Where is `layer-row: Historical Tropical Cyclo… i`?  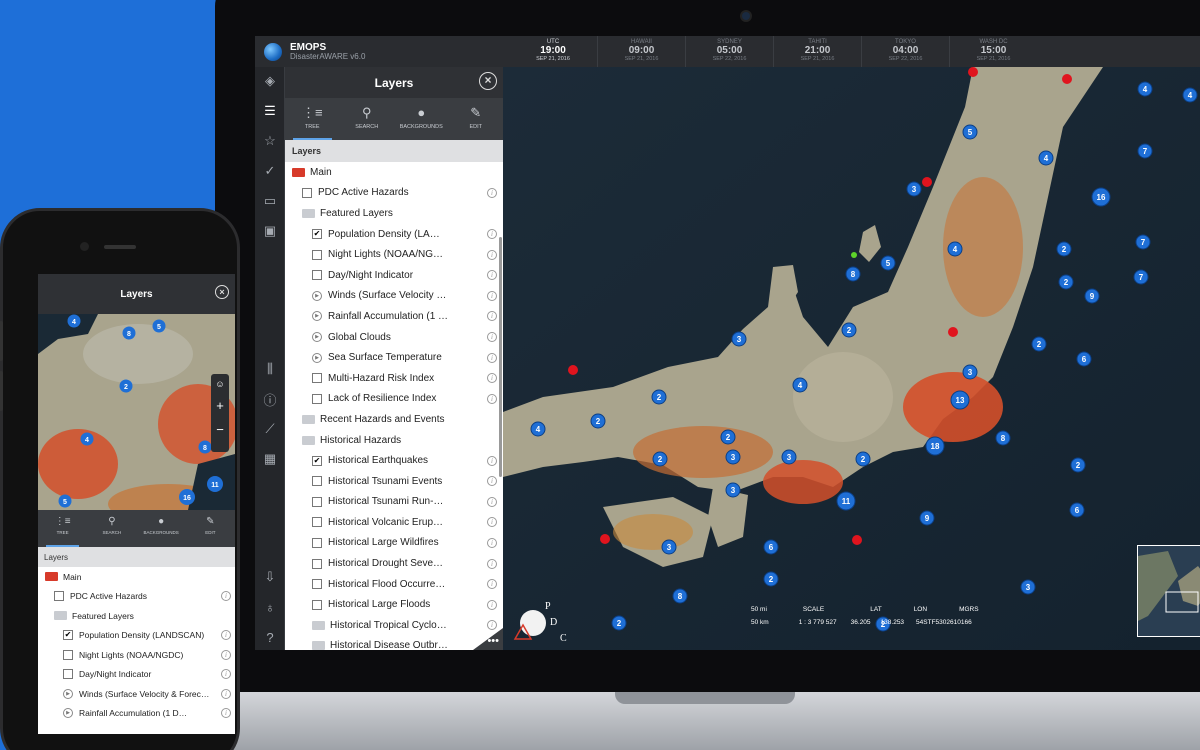
layer-row: Historical Tropical Cyclo… i is located at coordinates (394, 625).